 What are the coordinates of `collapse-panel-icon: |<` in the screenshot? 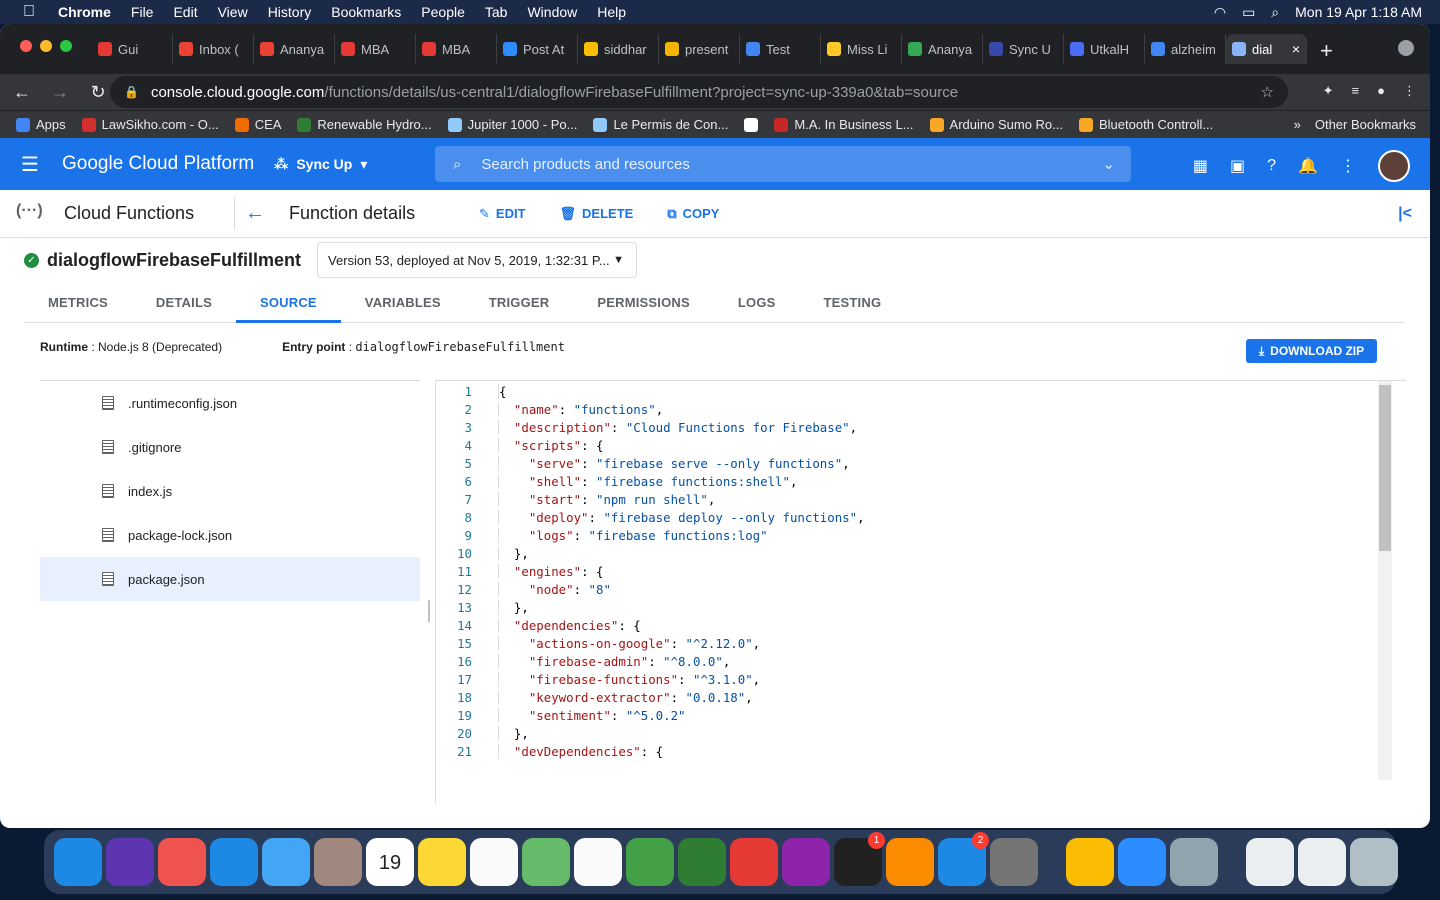 It's located at (1405, 214).